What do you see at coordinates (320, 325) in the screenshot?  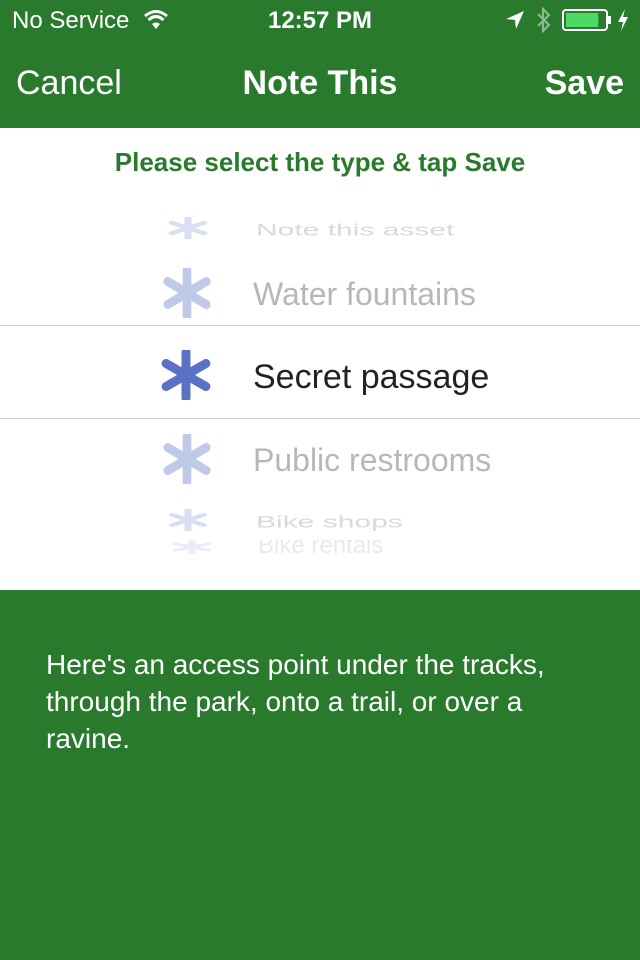 I see `selection-divider-top` at bounding box center [320, 325].